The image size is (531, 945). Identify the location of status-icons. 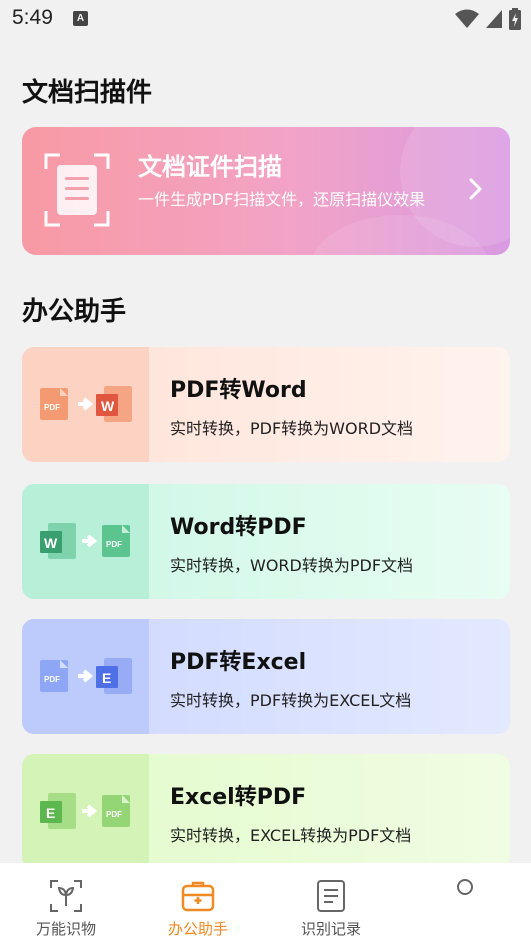
(488, 19).